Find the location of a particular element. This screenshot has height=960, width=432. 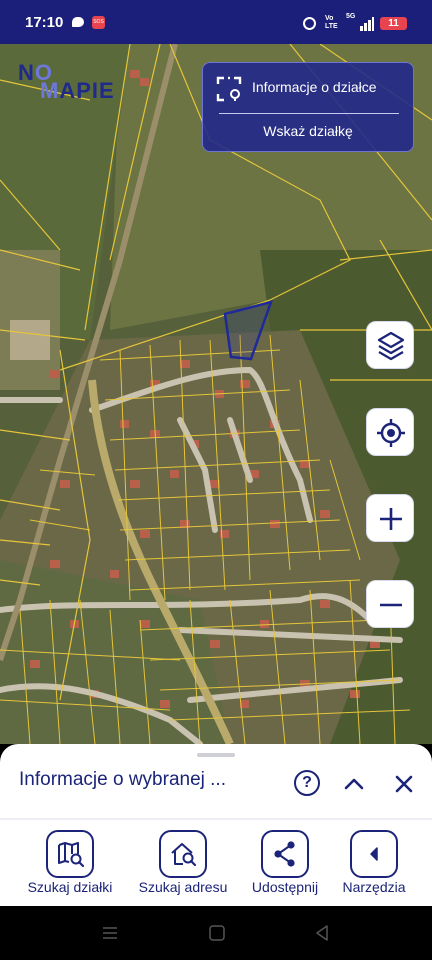

search-address-button: Szukaj adresu is located at coordinates (183, 865).